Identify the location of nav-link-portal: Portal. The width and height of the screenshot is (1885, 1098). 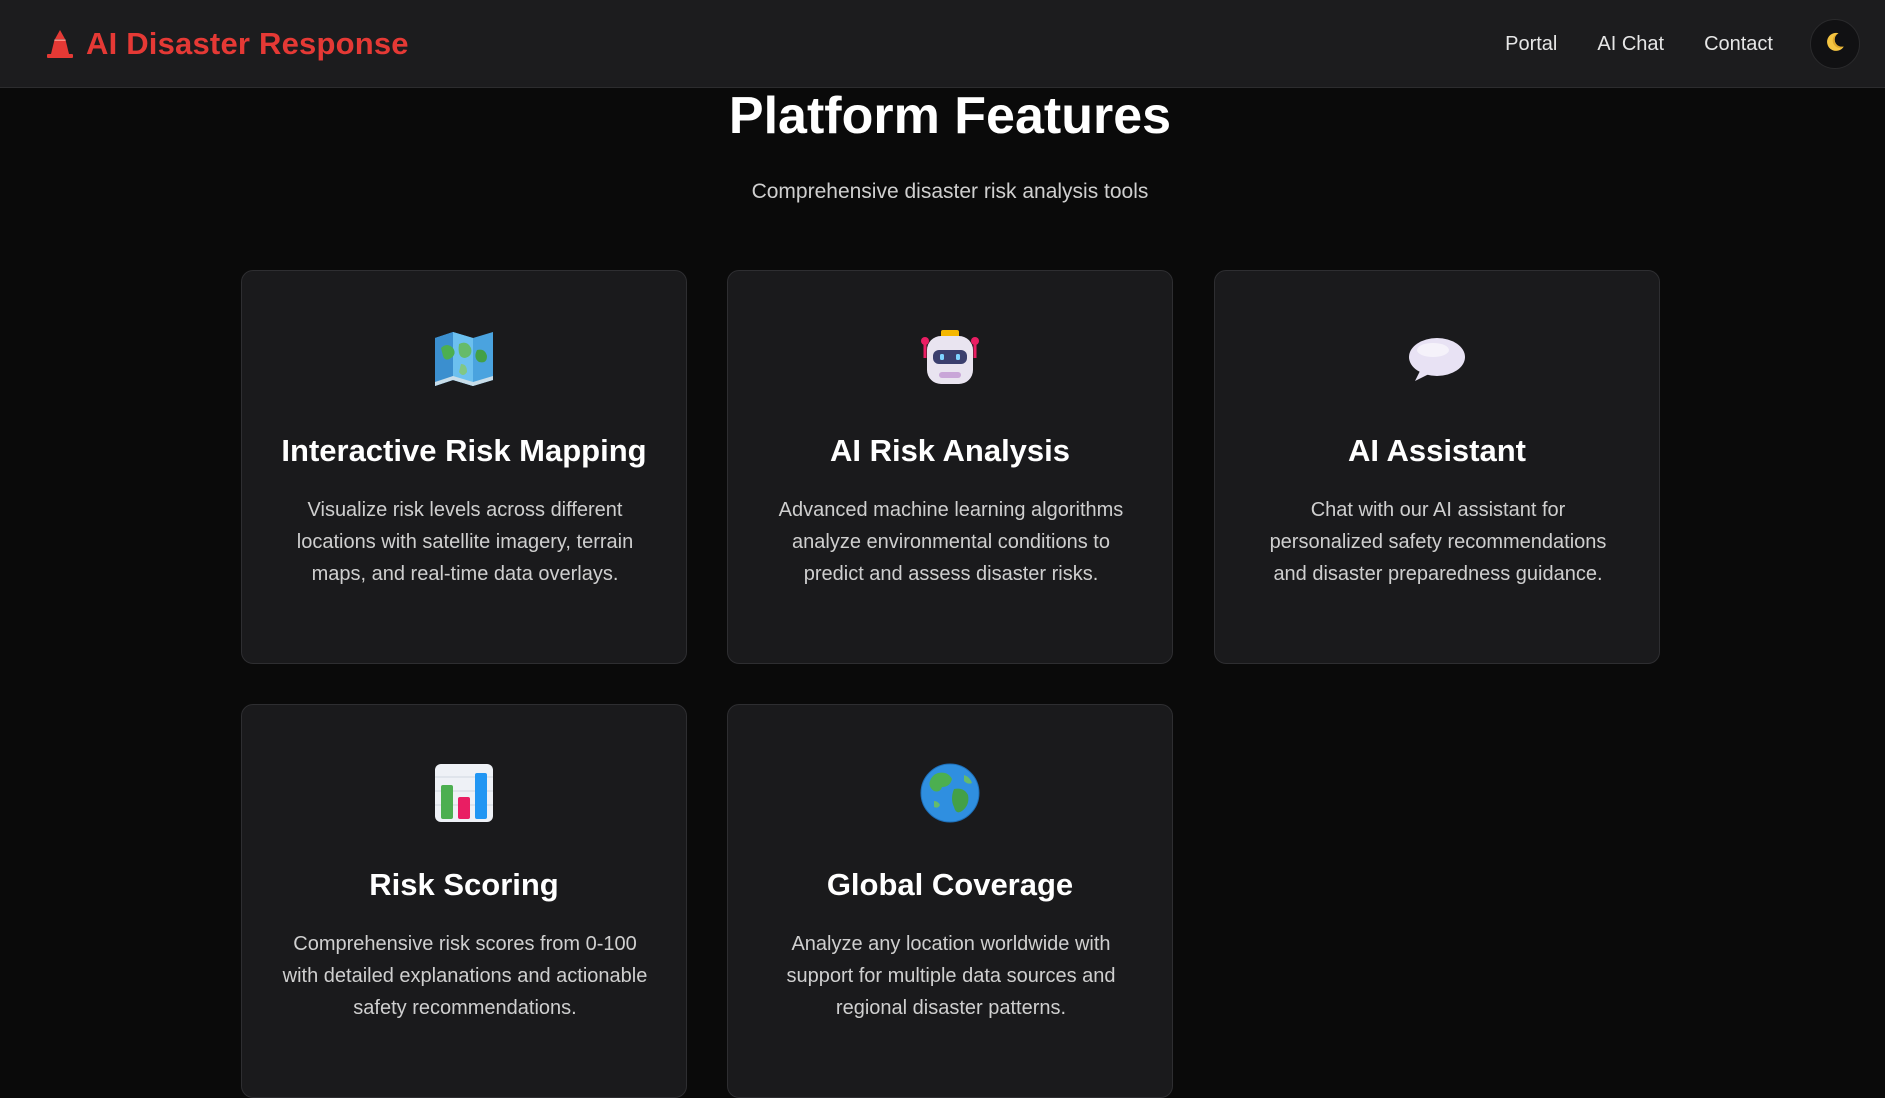
(1531, 44).